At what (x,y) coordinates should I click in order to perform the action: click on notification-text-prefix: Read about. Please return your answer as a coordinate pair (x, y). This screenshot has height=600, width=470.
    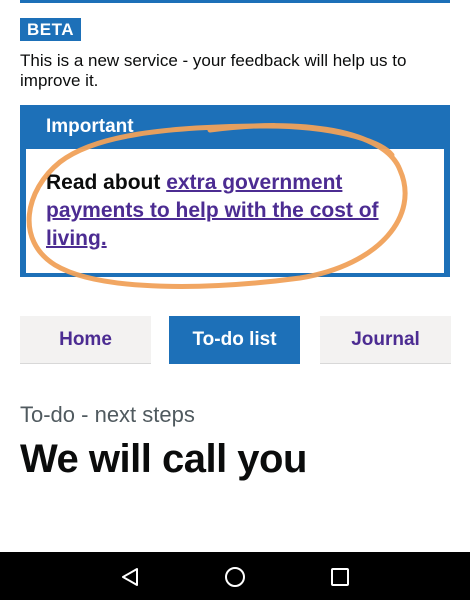
    Looking at the image, I should click on (106, 182).